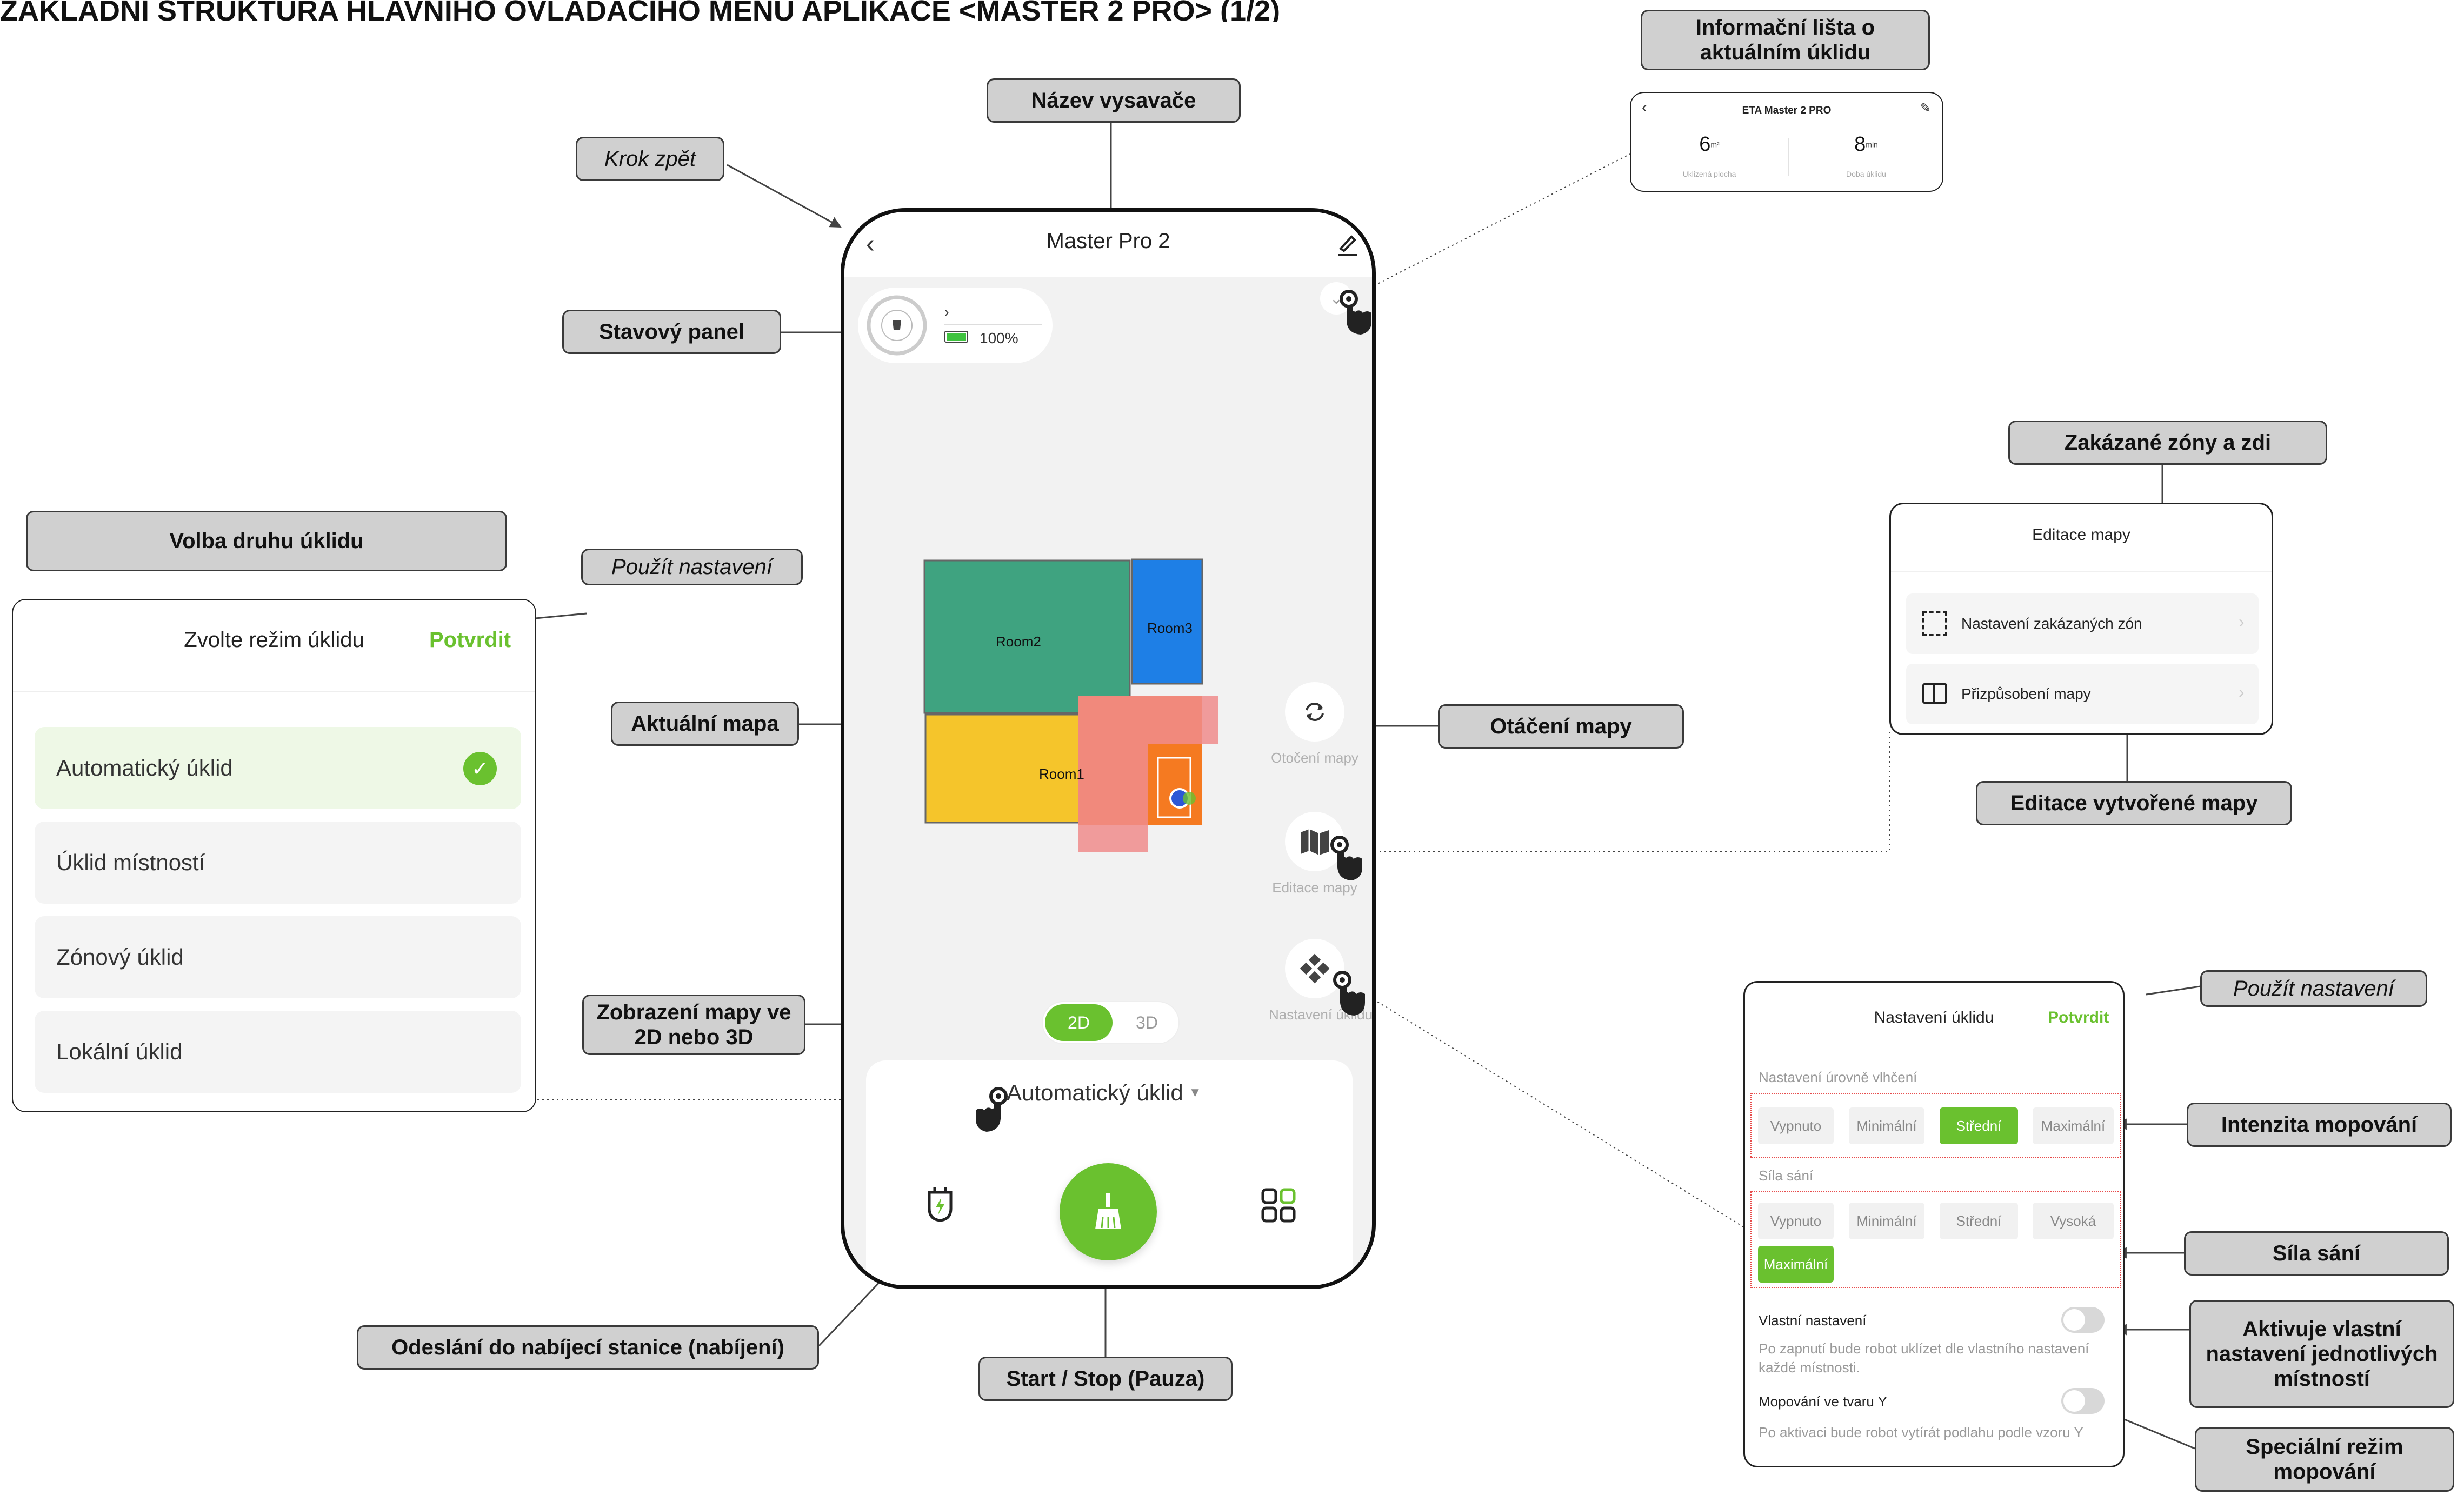  What do you see at coordinates (999, 338) in the screenshot?
I see `battery-level: 100%` at bounding box center [999, 338].